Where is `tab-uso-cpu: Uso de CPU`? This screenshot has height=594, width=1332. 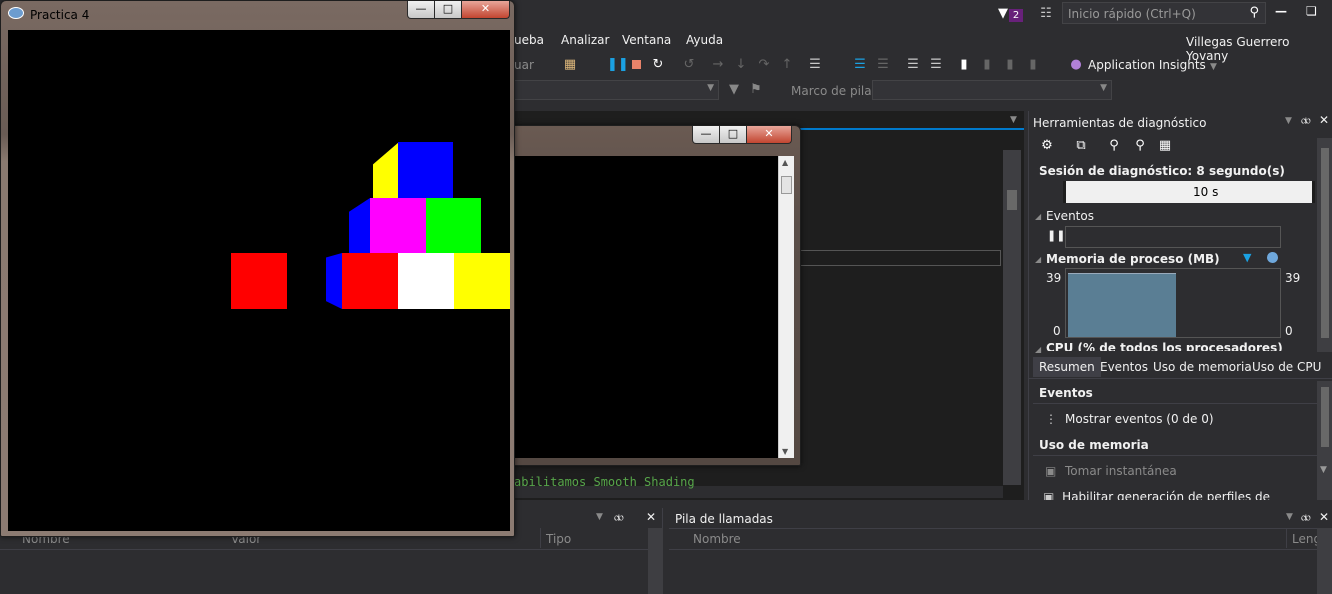 tab-uso-cpu: Uso de CPU is located at coordinates (1286, 367).